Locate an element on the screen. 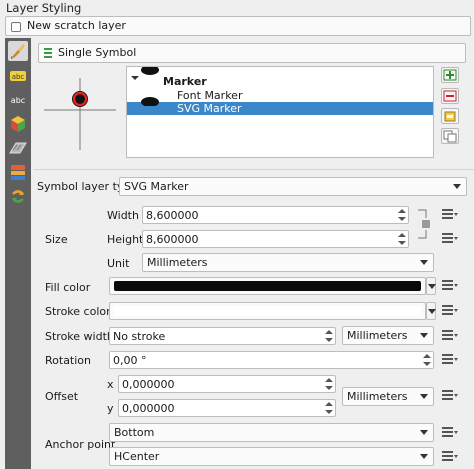 This screenshot has height=469, width=474. anchor-vertical-combo: Bottom is located at coordinates (271, 432).